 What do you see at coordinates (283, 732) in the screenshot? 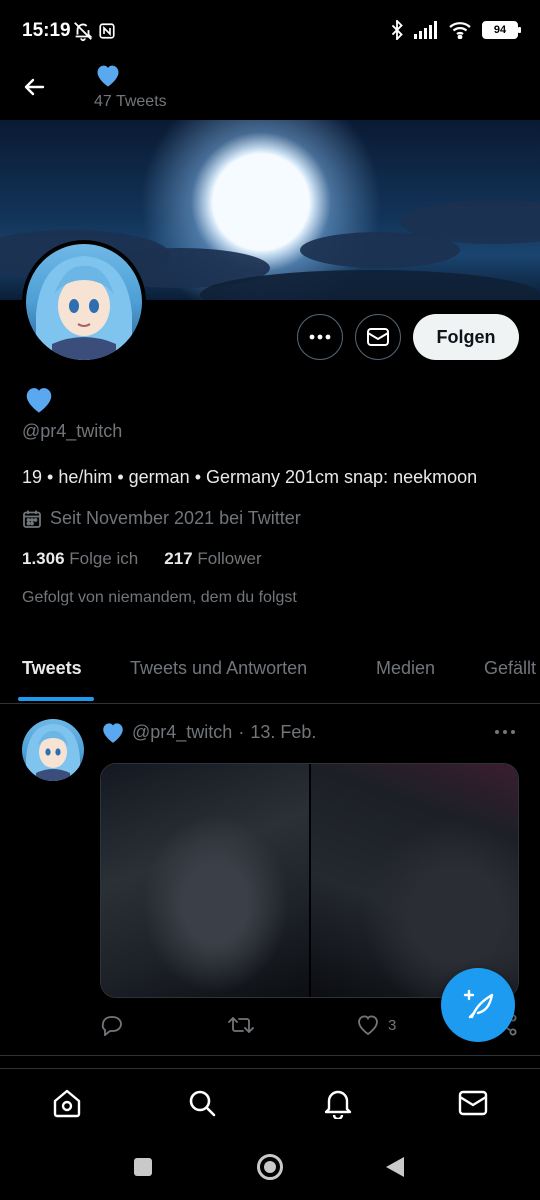
I see `tweet-date: 13. Feb.` at bounding box center [283, 732].